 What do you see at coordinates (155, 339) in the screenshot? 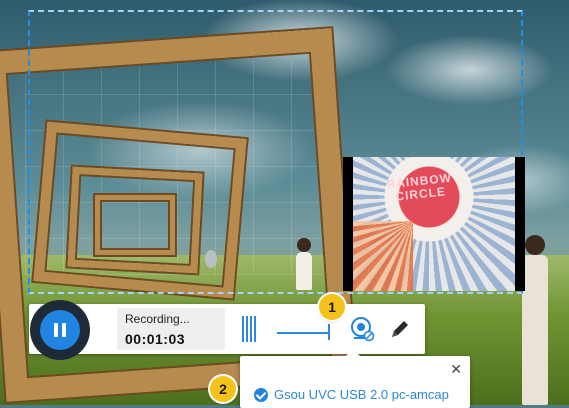
I see `recording-timer: 00:01:03` at bounding box center [155, 339].